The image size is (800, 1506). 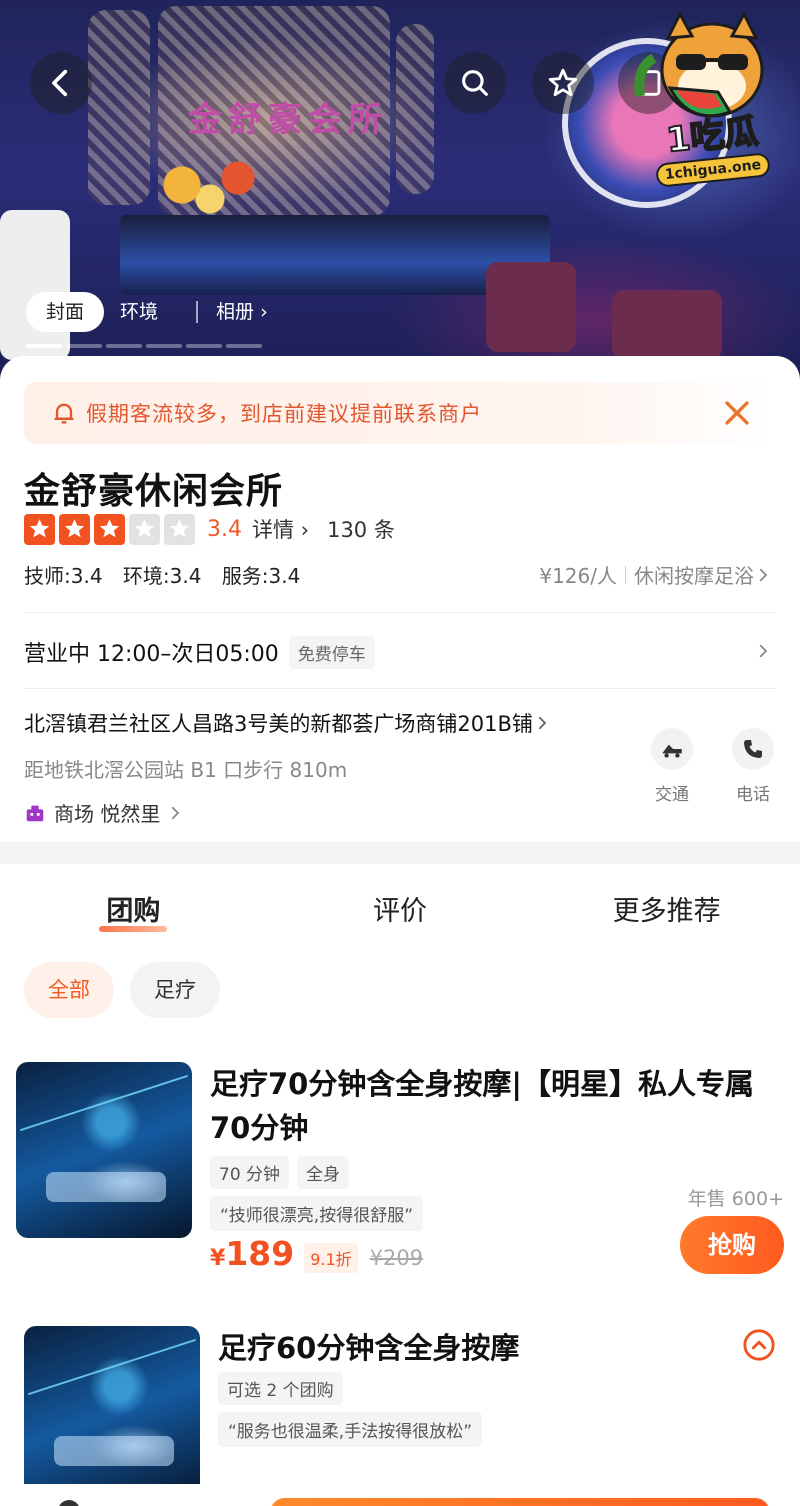 I want to click on tab-more-recommendations: 更多推荐, so click(x=666, y=915).